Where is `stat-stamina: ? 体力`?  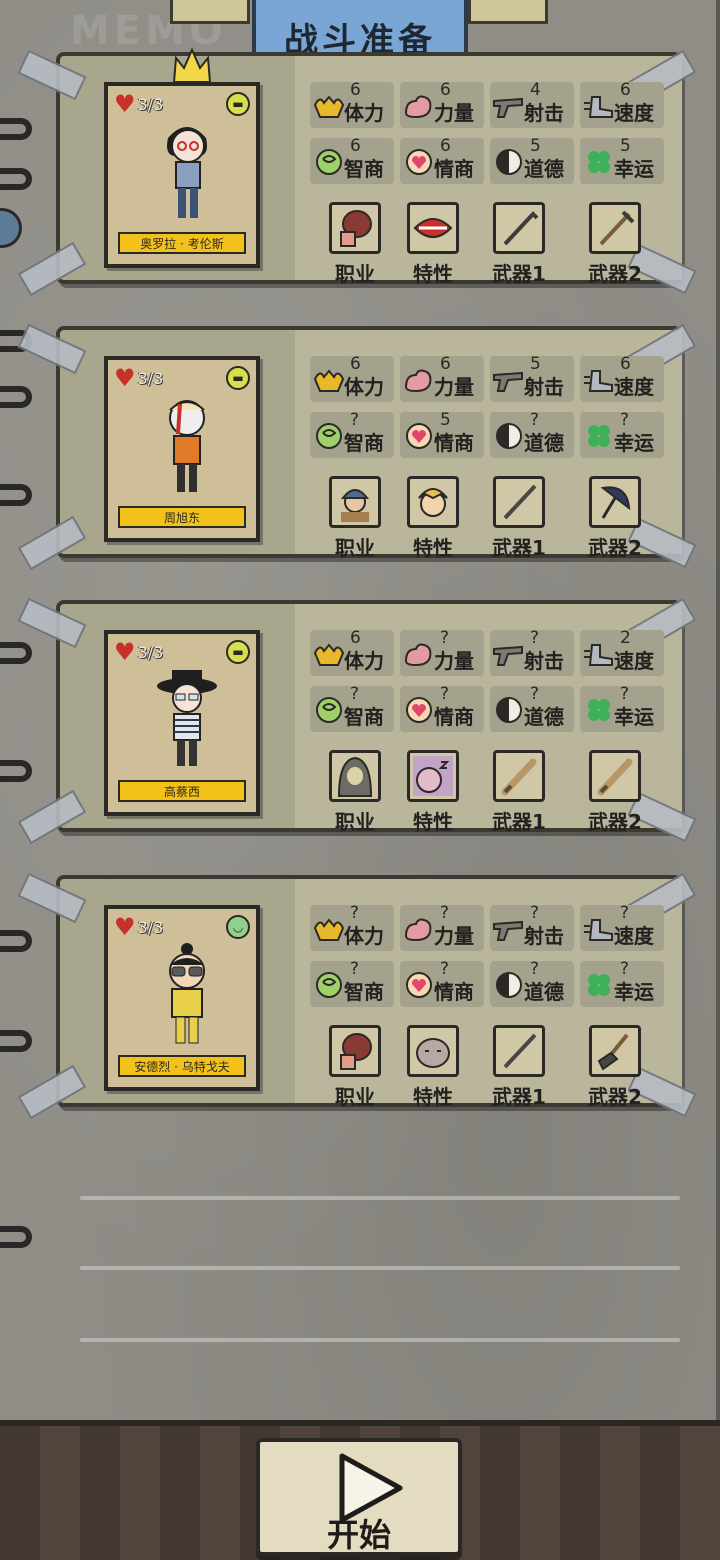
stat-stamina: ? 体力 is located at coordinates (352, 927).